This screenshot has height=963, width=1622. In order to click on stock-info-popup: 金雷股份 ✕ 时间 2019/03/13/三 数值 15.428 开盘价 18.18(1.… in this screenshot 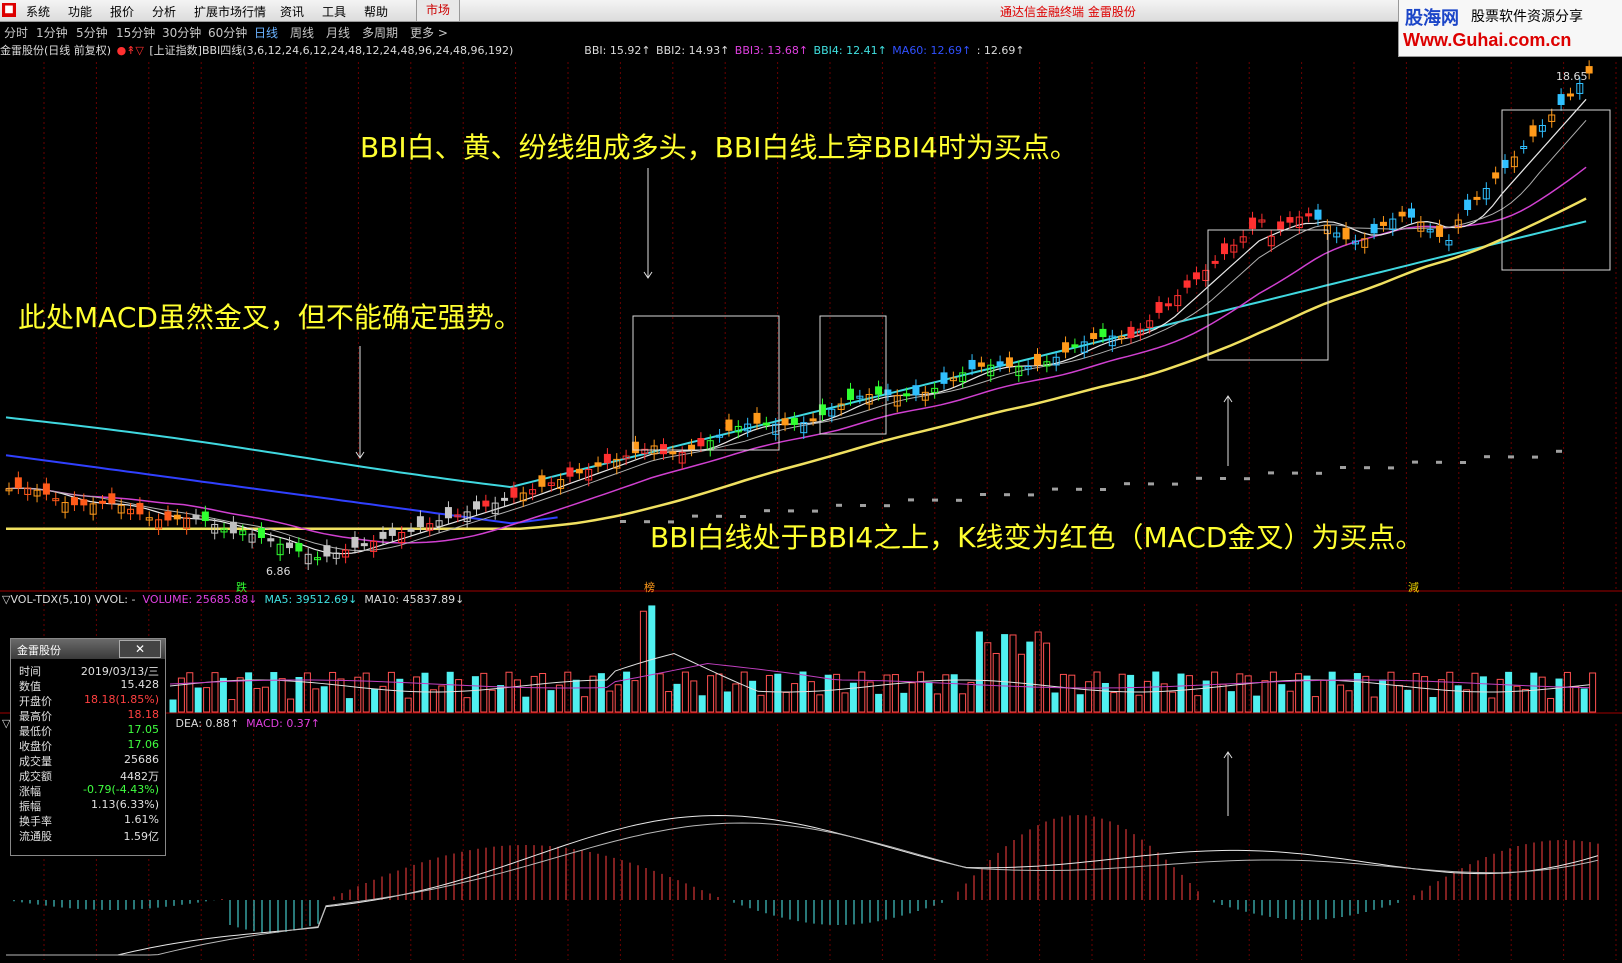, I will do `click(88, 747)`.